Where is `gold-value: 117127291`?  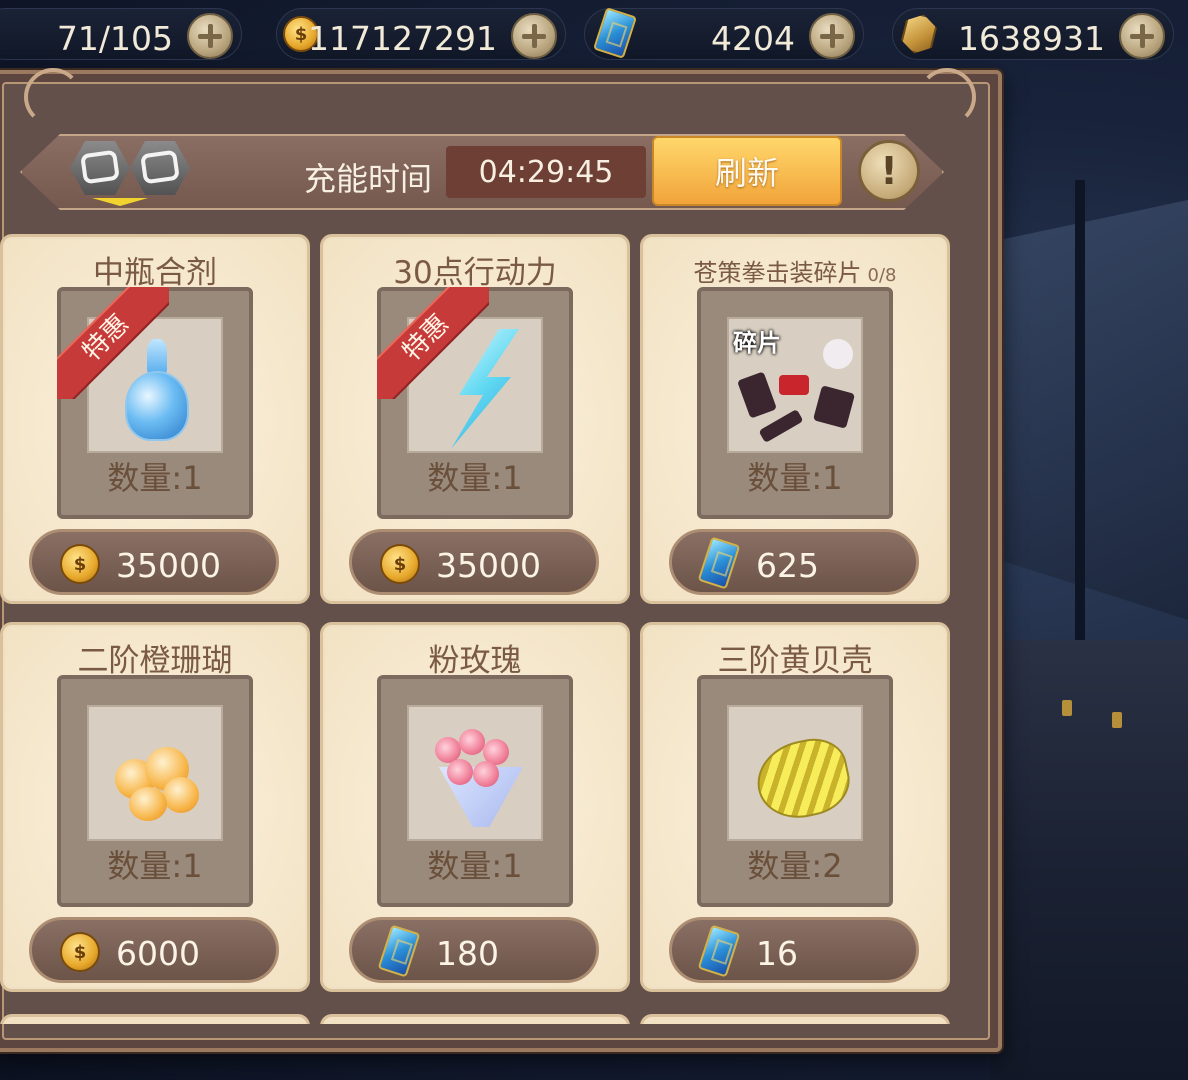
gold-value: 117127291 is located at coordinates (402, 38).